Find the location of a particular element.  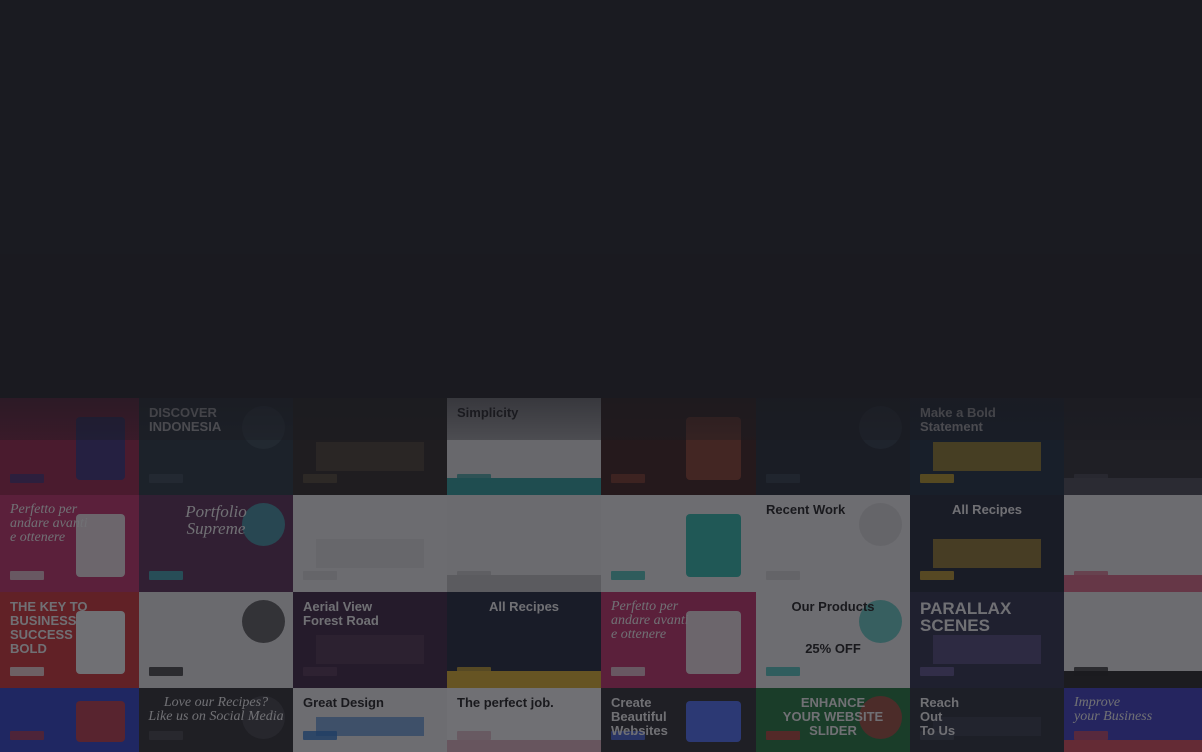

template-thumbnail: Reach Out To Us is located at coordinates (987, 720).